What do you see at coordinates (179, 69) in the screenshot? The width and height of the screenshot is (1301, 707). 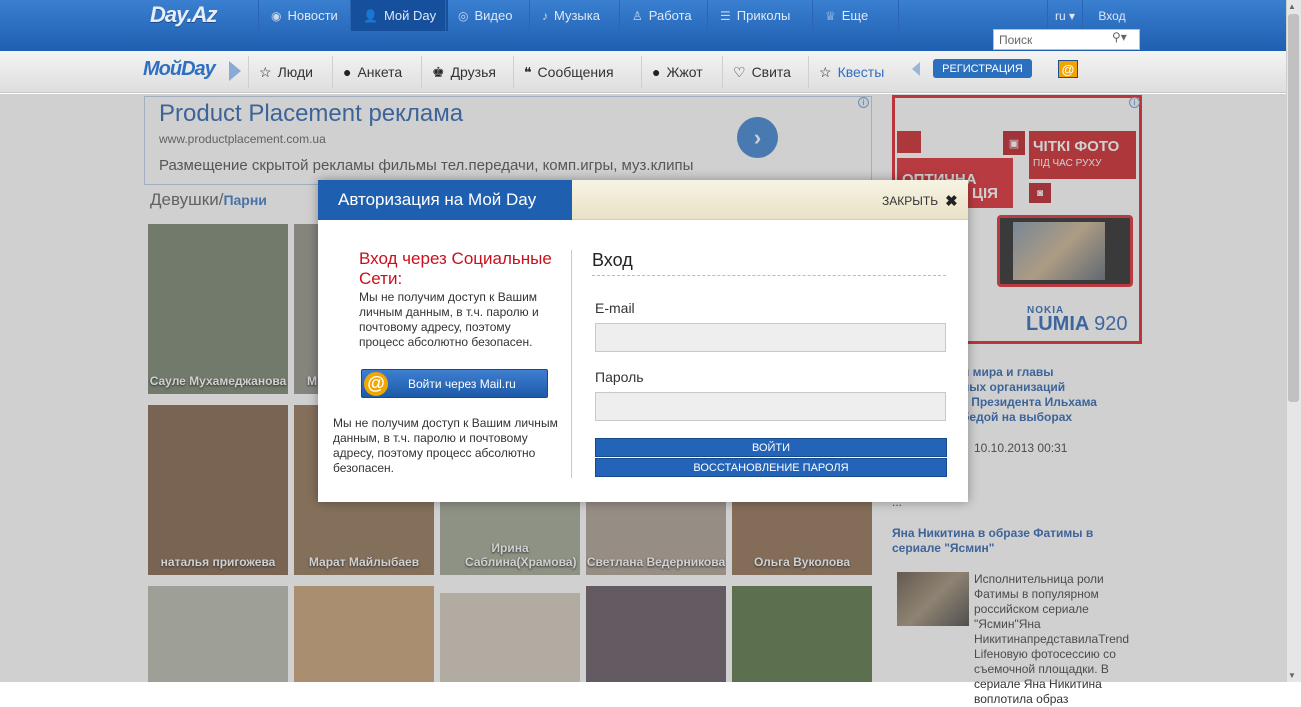 I see `my-day-logo: МойDay` at bounding box center [179, 69].